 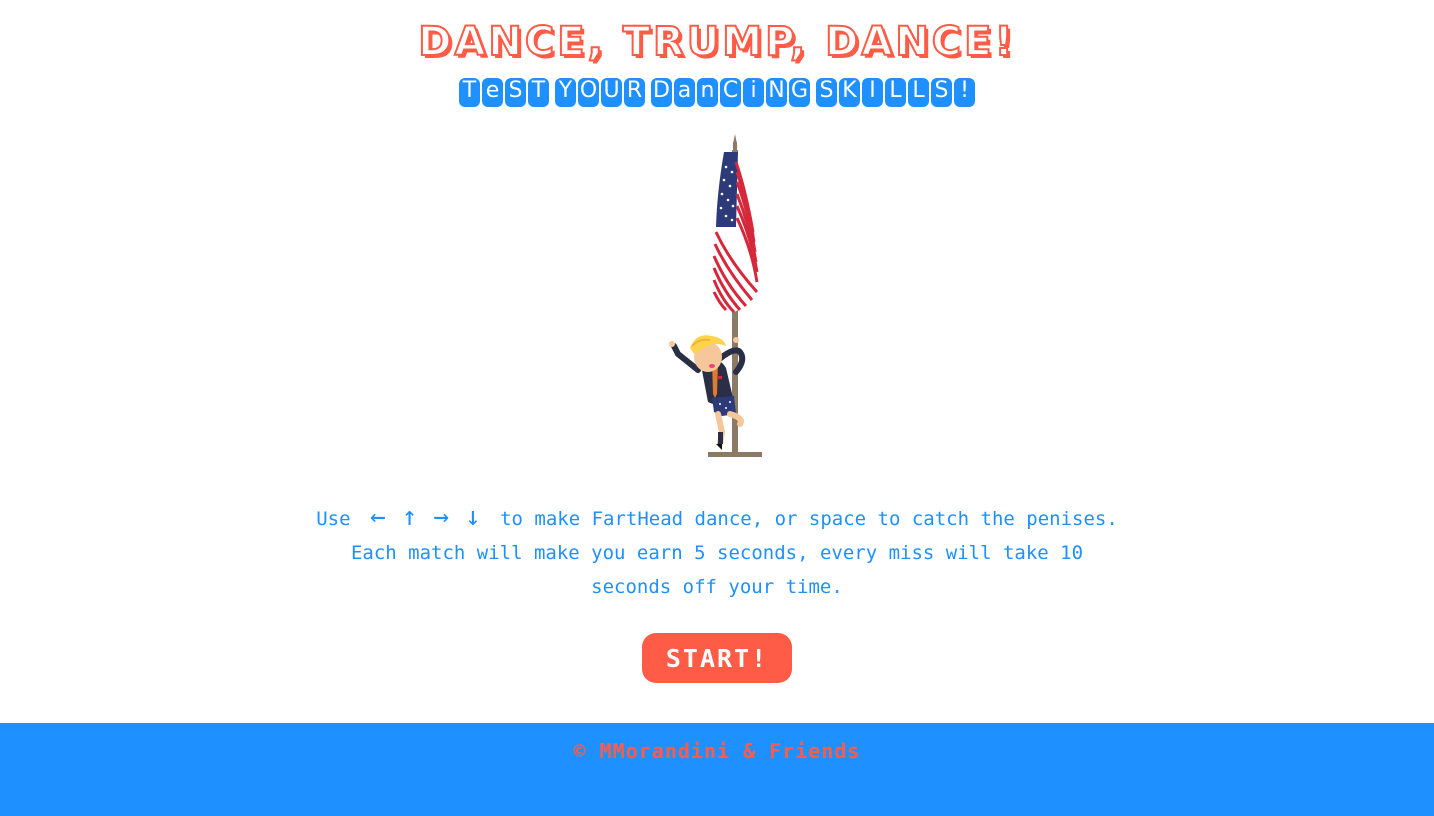 I want to click on subtitle-word: YOUR, so click(x=600, y=92).